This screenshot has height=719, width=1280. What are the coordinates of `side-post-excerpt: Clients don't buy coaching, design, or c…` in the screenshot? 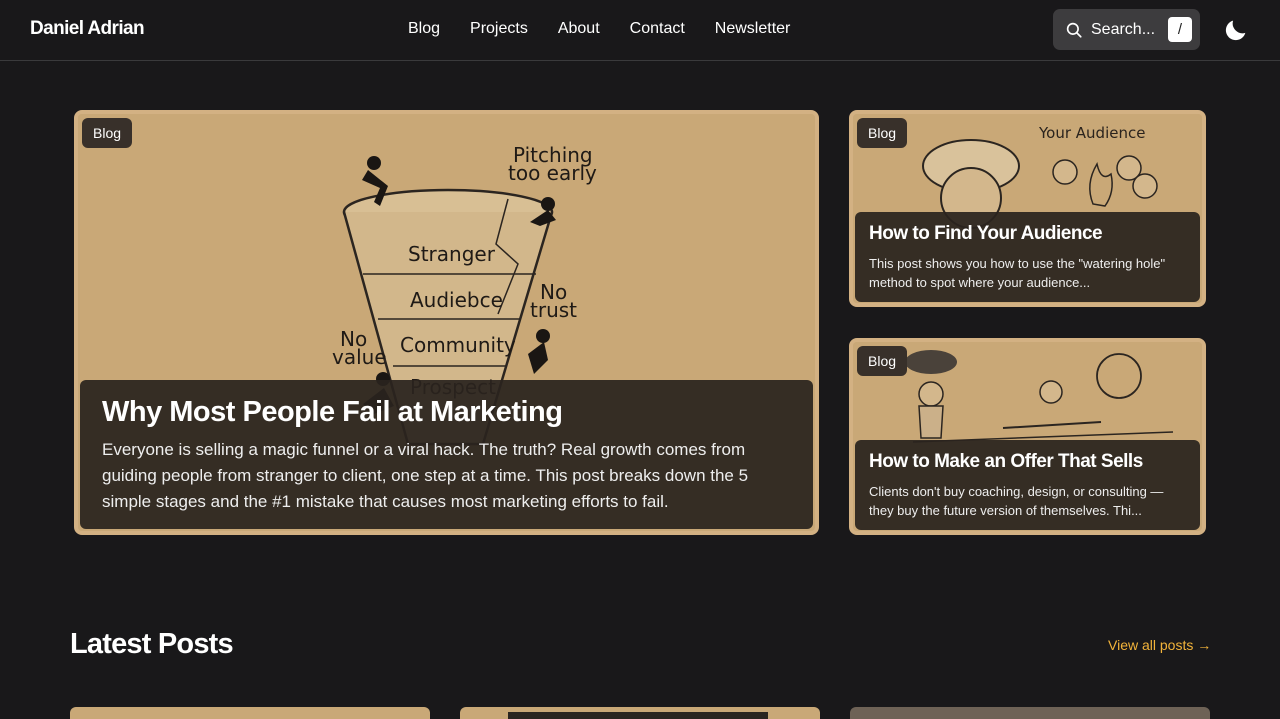 It's located at (1016, 501).